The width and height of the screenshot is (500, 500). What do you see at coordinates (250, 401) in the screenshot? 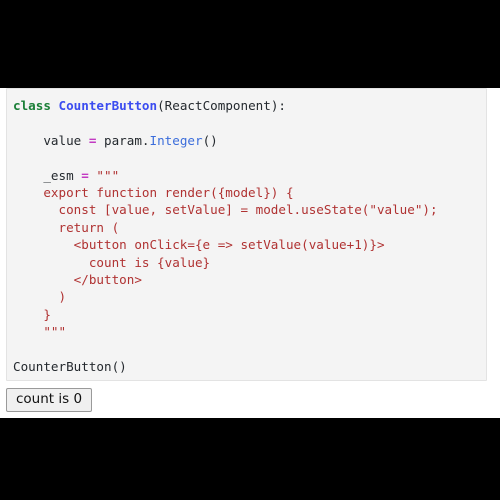
I see `widget-output-area: count is 0` at bounding box center [250, 401].